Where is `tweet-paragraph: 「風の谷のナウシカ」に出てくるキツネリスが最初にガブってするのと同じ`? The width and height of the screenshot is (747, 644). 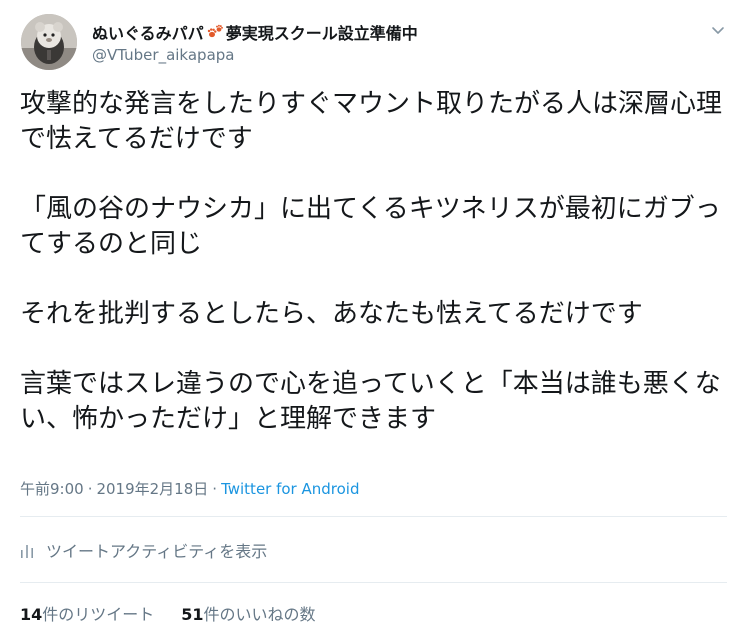 tweet-paragraph: 「風の谷のナウシカ」に出てくるキツネリスが最初にガブってするのと同じ is located at coordinates (370, 226).